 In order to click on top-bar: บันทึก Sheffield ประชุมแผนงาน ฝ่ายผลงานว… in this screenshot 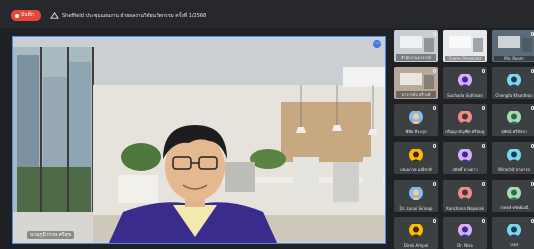, I will do `click(267, 14)`.